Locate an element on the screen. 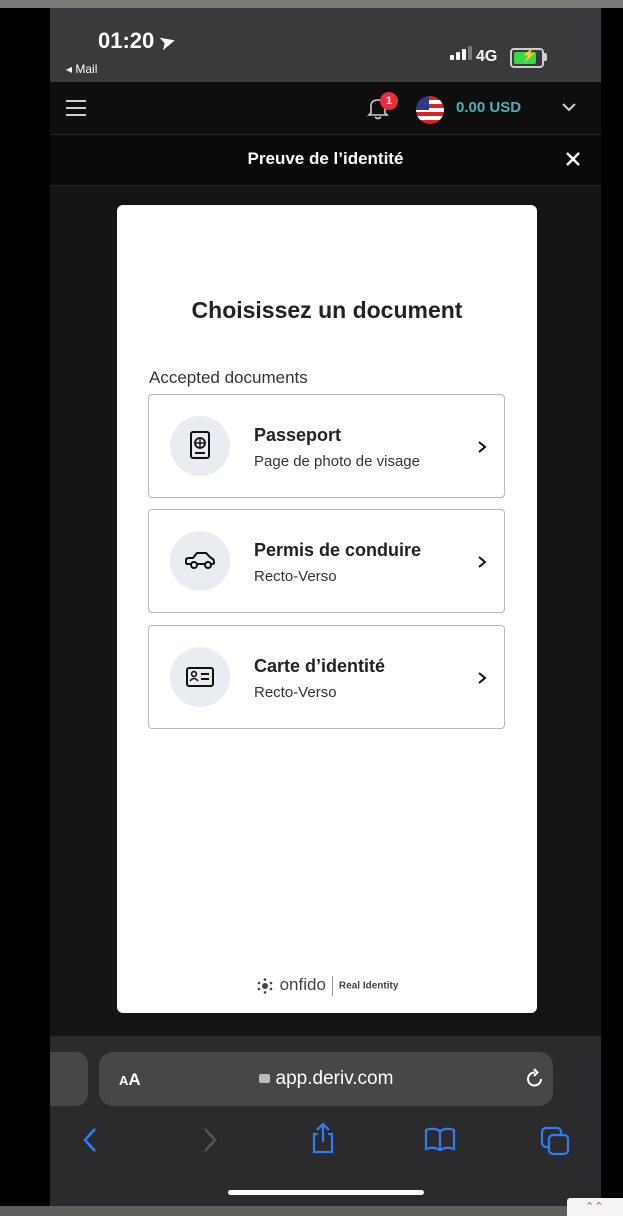 This screenshot has height=1216, width=623. passport-icon is located at coordinates (200, 446).